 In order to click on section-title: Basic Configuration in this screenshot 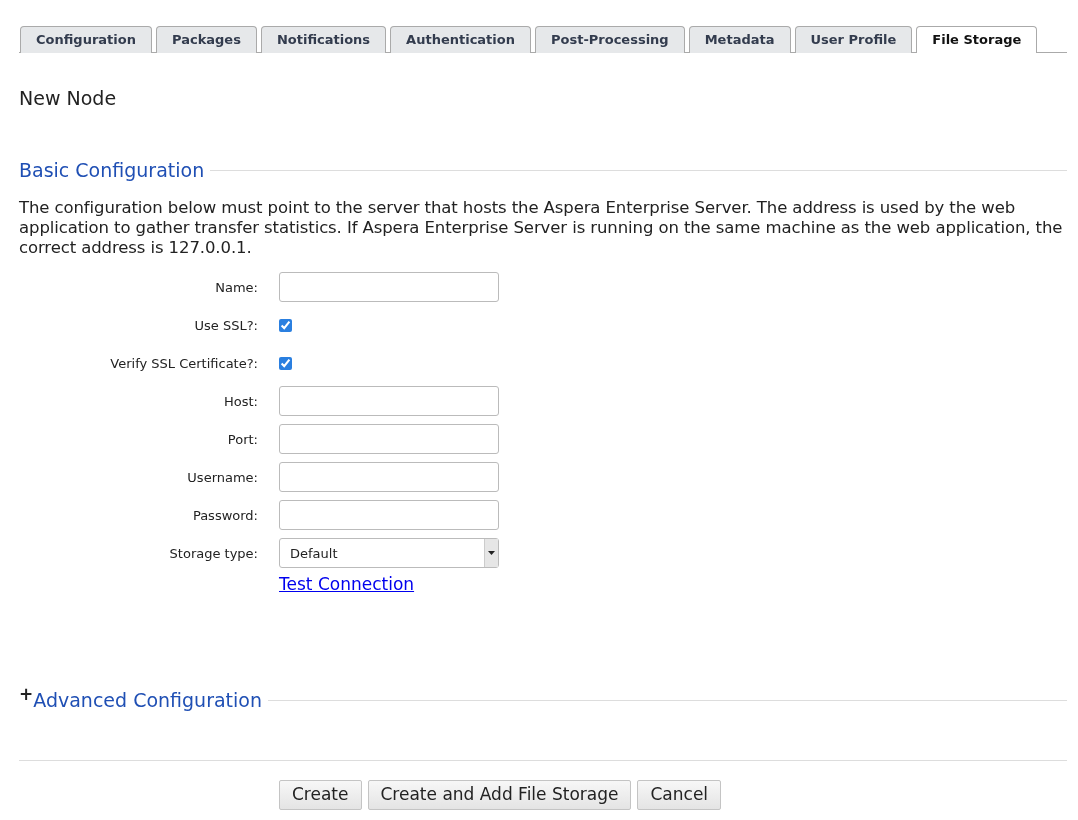, I will do `click(112, 170)`.